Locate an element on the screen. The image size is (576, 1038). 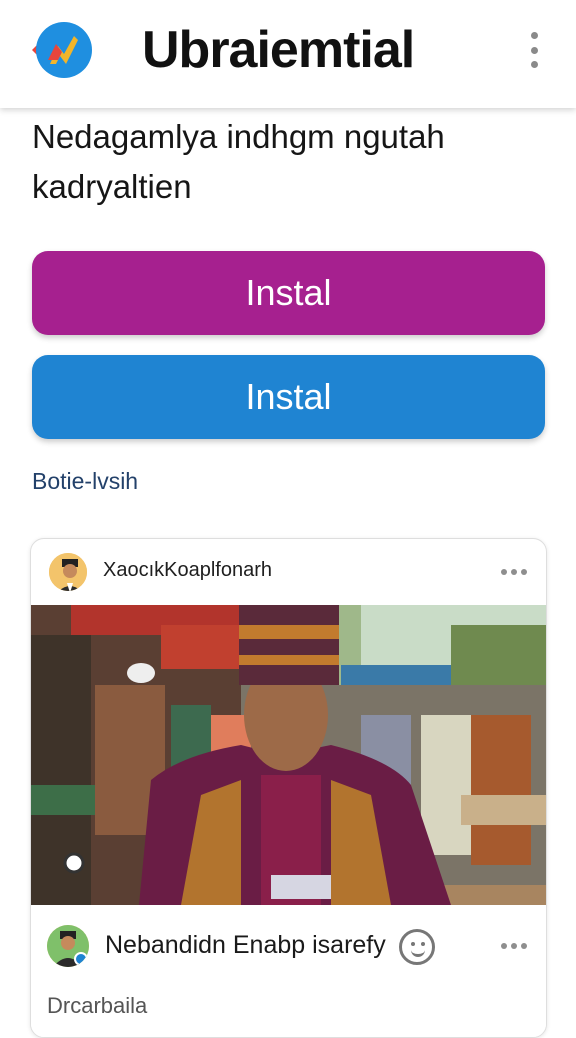
post-footer-subtitle: Drcarbaila is located at coordinates (97, 1005).